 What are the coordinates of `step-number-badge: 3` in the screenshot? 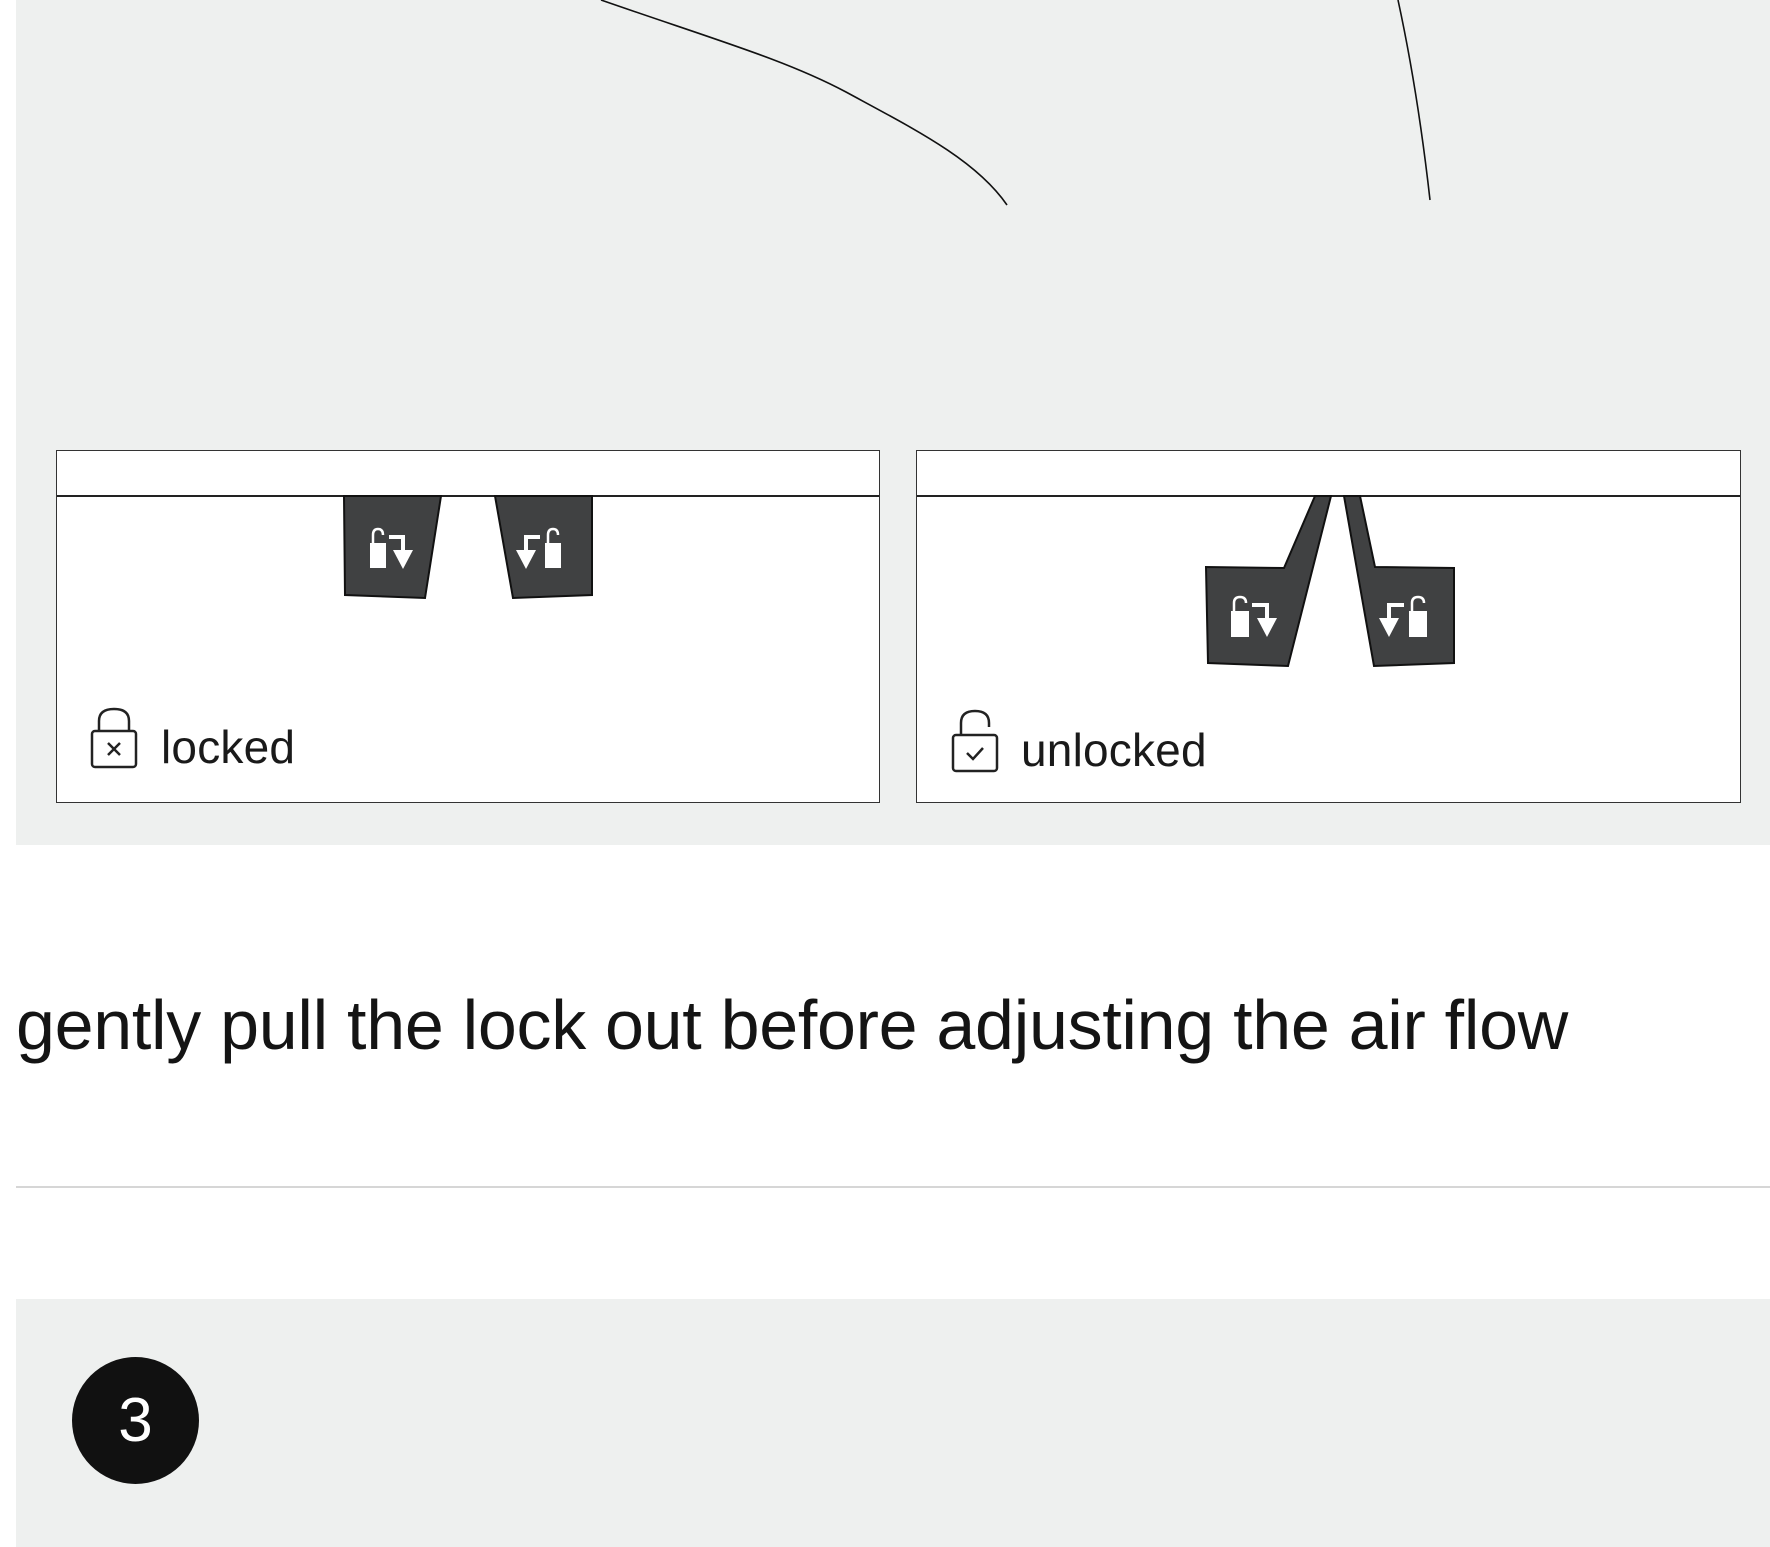 It's located at (135, 1420).